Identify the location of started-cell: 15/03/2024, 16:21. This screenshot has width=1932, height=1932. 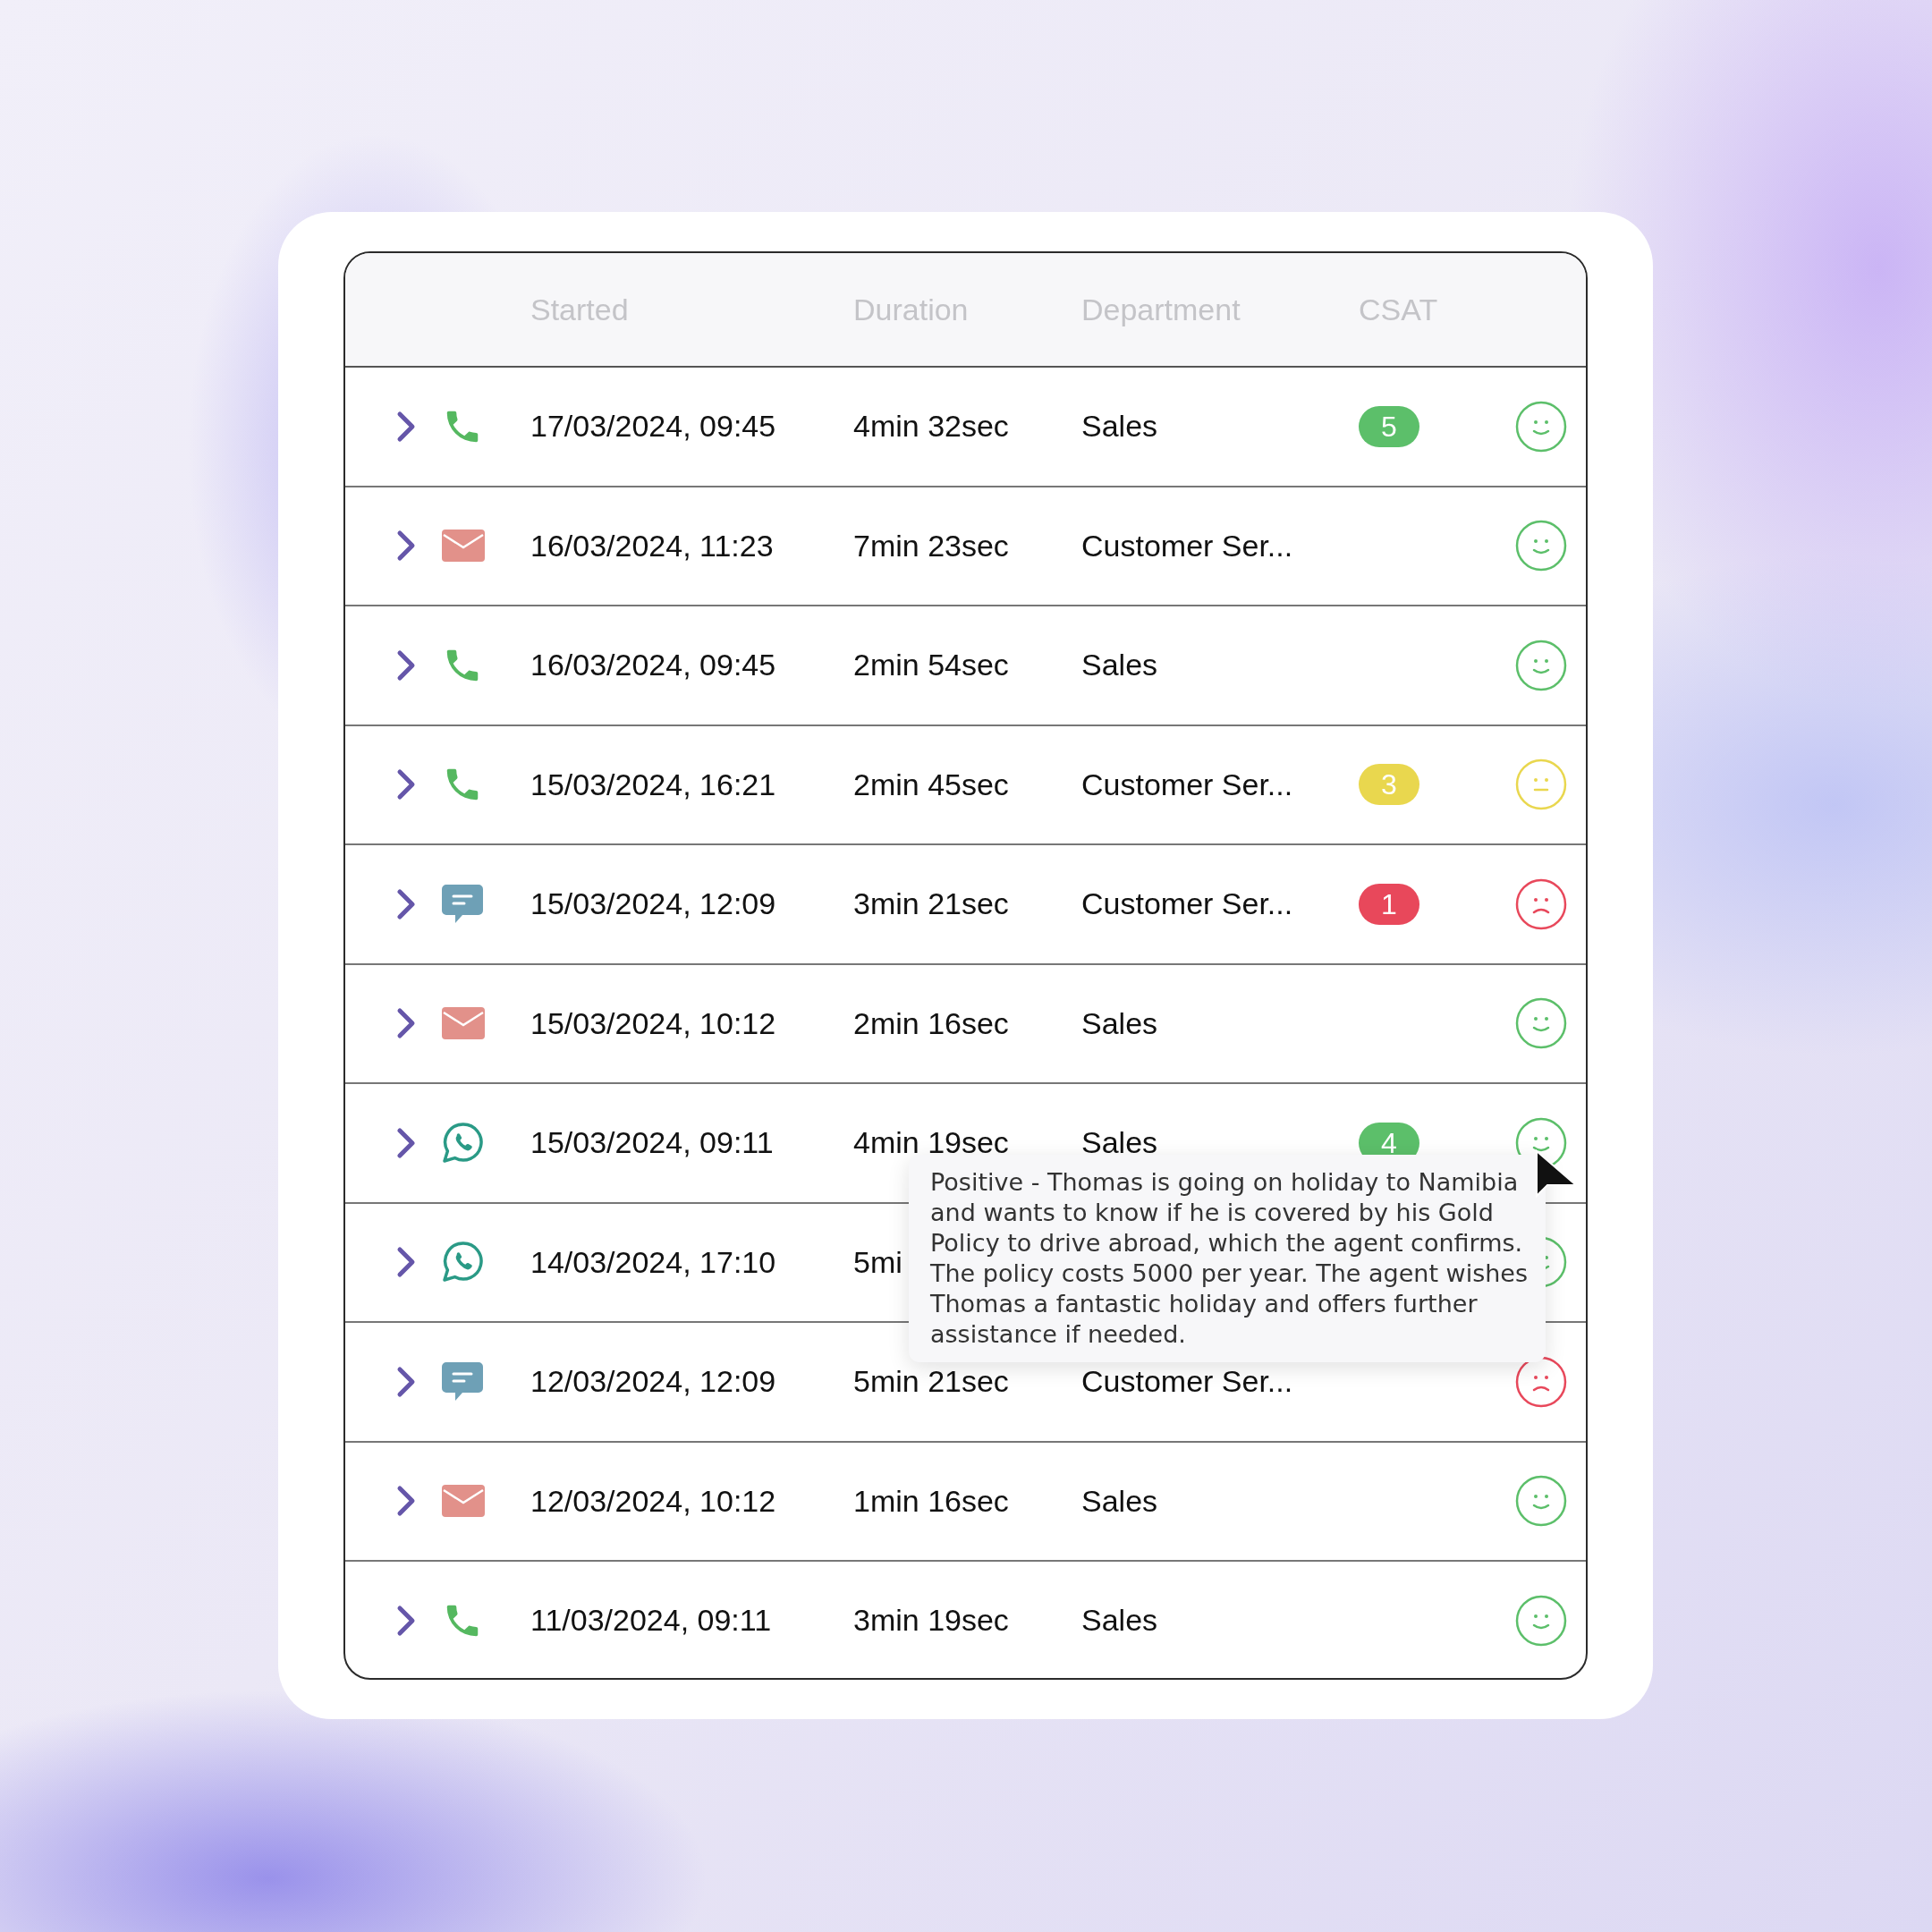
(653, 784).